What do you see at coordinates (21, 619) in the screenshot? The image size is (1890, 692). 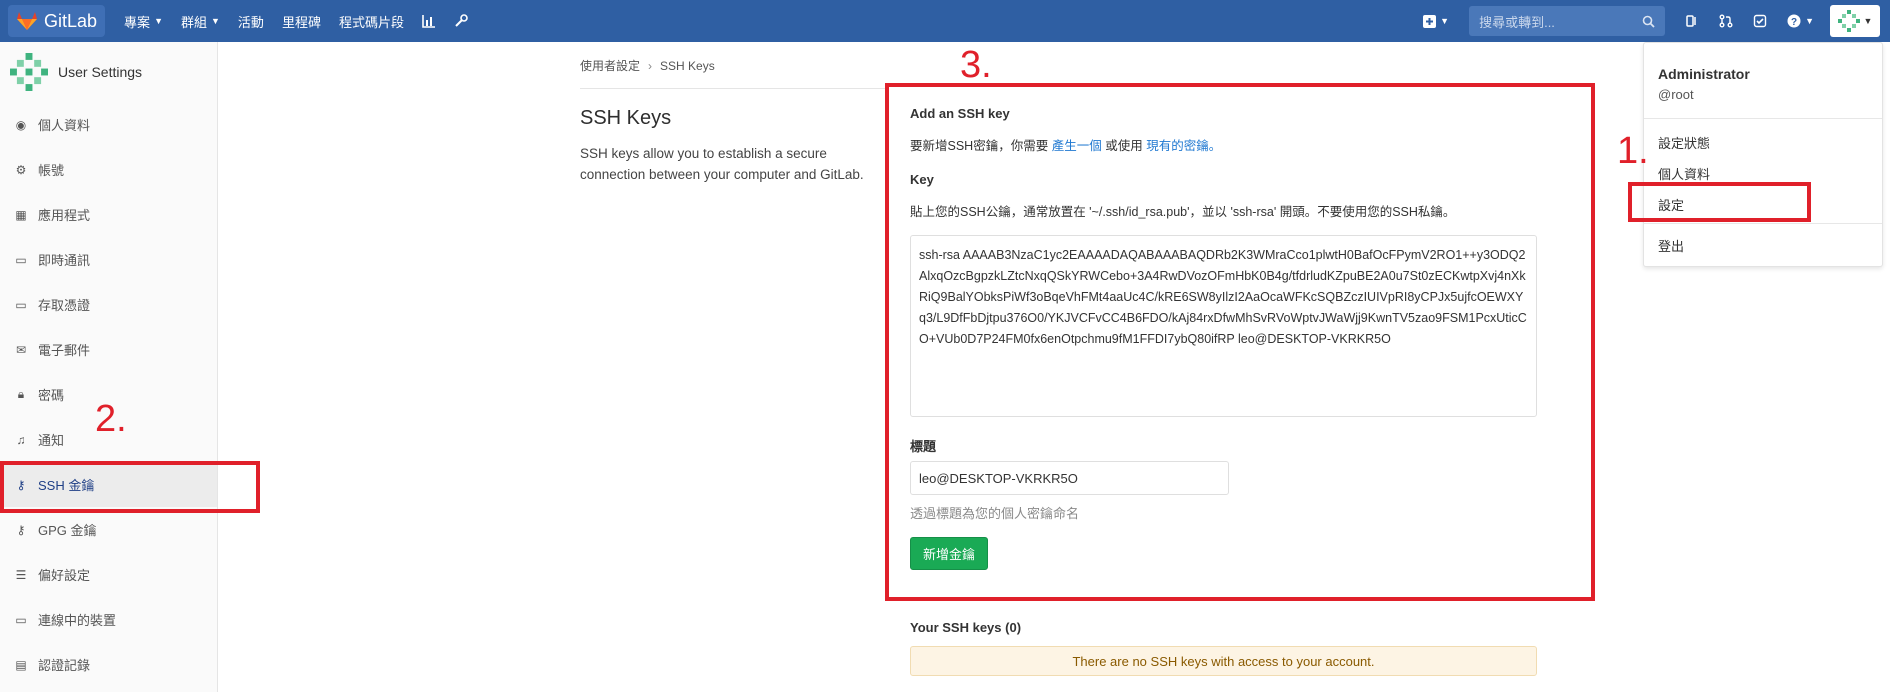 I see `monitor-icon: ▭` at bounding box center [21, 619].